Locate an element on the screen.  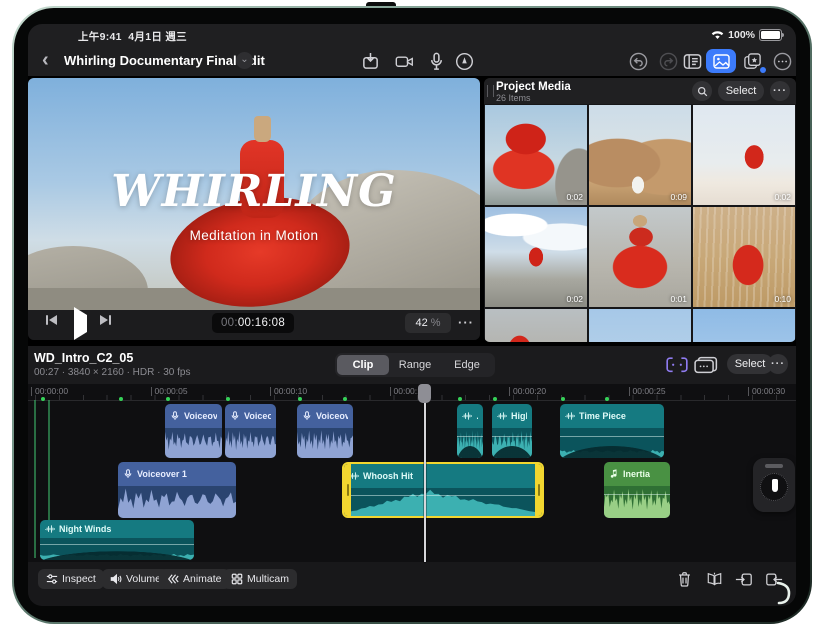
timeline-clip: Inertia is located at coordinates (637, 490).